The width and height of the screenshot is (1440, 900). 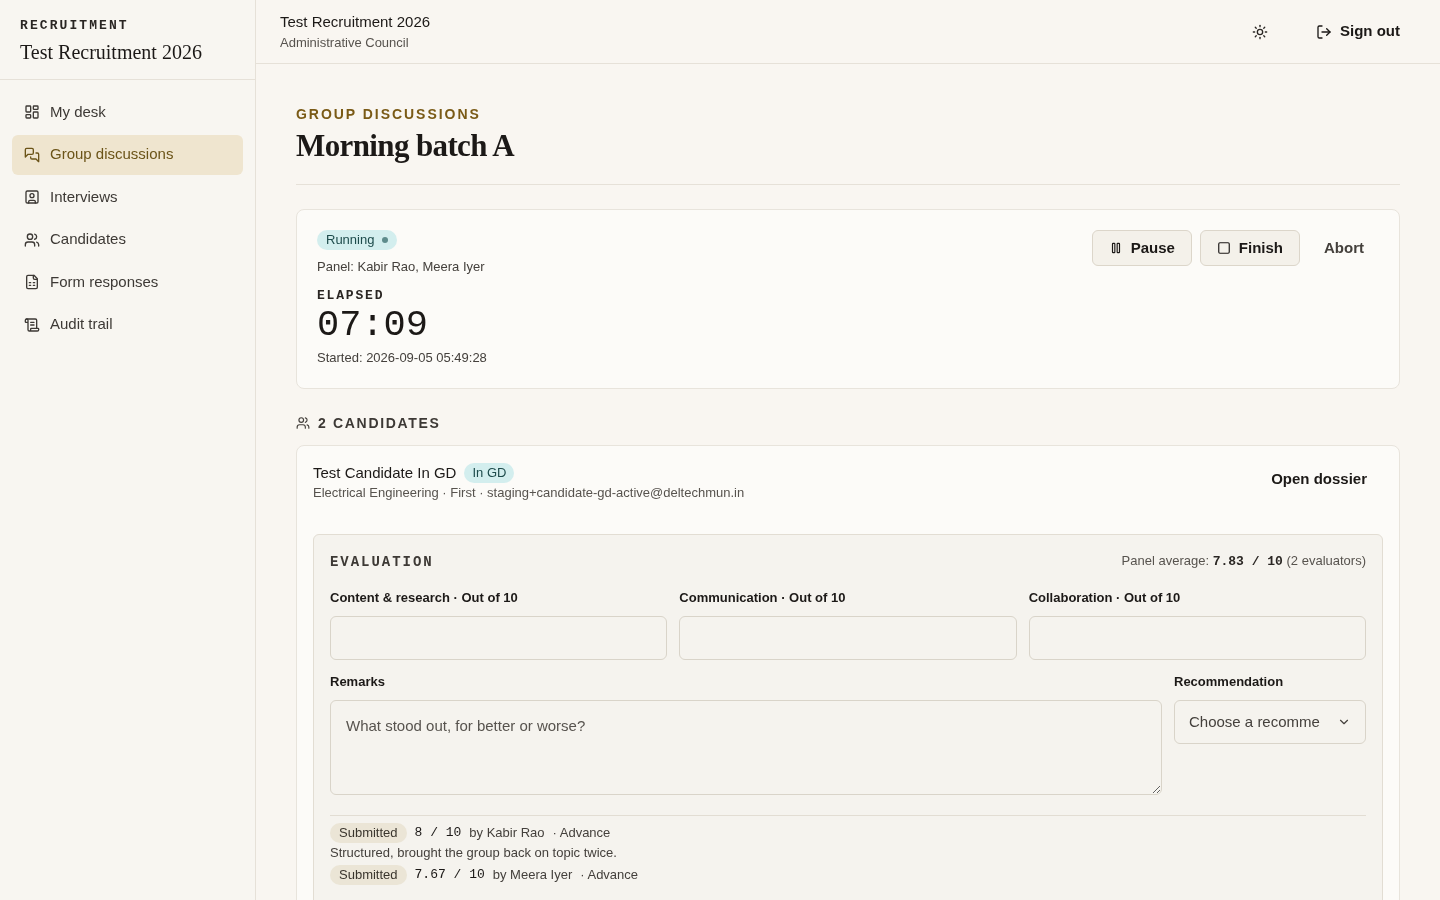 What do you see at coordinates (373, 325) in the screenshot?
I see `elapsed-timer: 07:09` at bounding box center [373, 325].